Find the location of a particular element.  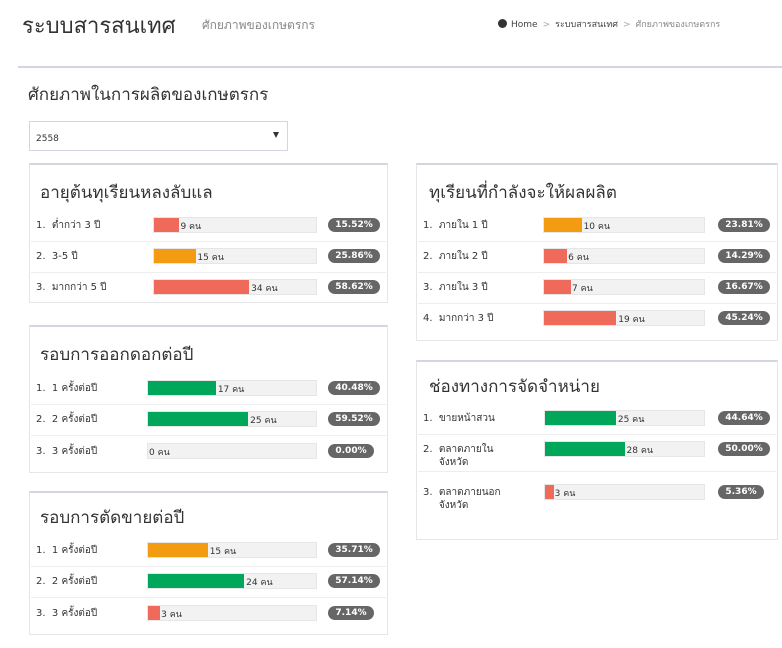

age-row-label: 3. มากกว่า 5 ปี is located at coordinates (71, 287).